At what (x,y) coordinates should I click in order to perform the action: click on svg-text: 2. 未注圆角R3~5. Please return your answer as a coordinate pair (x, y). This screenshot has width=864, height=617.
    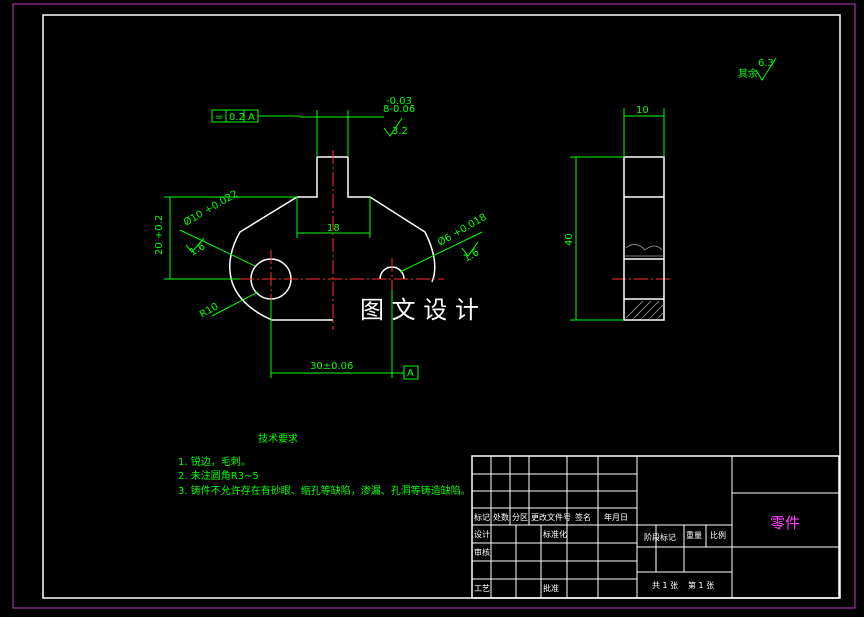
    Looking at the image, I should click on (218, 475).